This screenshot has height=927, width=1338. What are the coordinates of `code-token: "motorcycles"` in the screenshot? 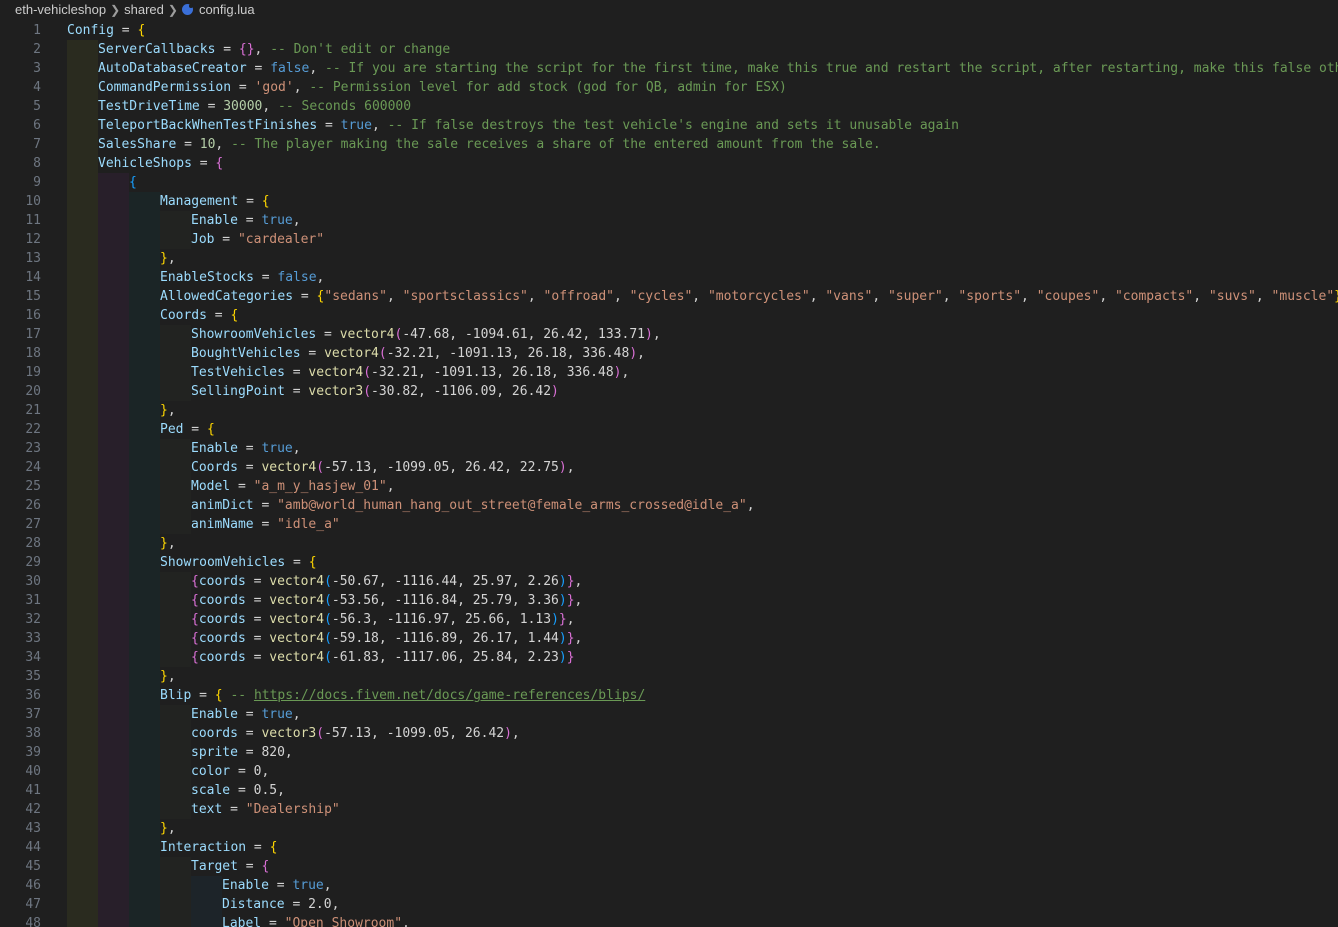 It's located at (758, 296).